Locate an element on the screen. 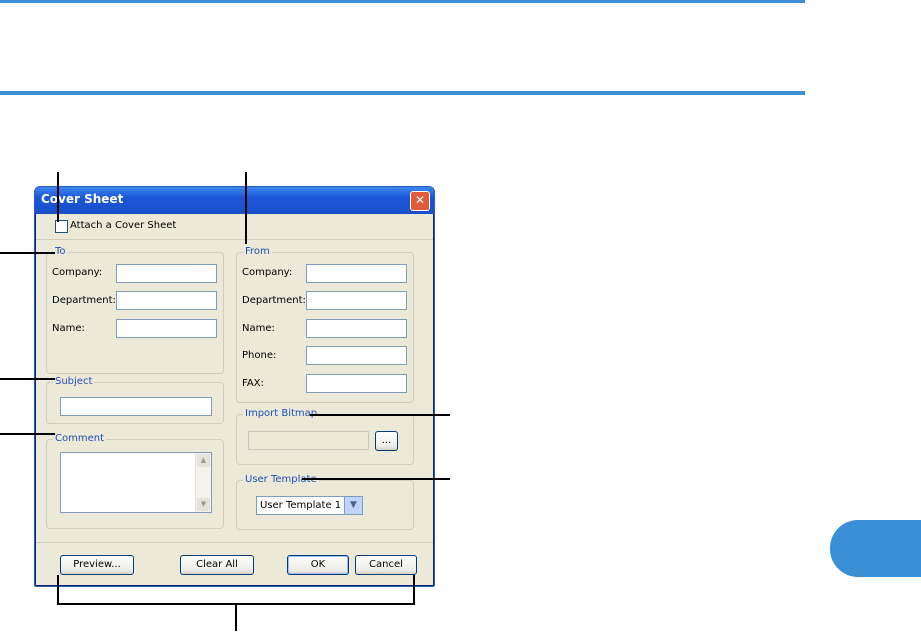  chevron-down-icon: ▼ is located at coordinates (353, 505).